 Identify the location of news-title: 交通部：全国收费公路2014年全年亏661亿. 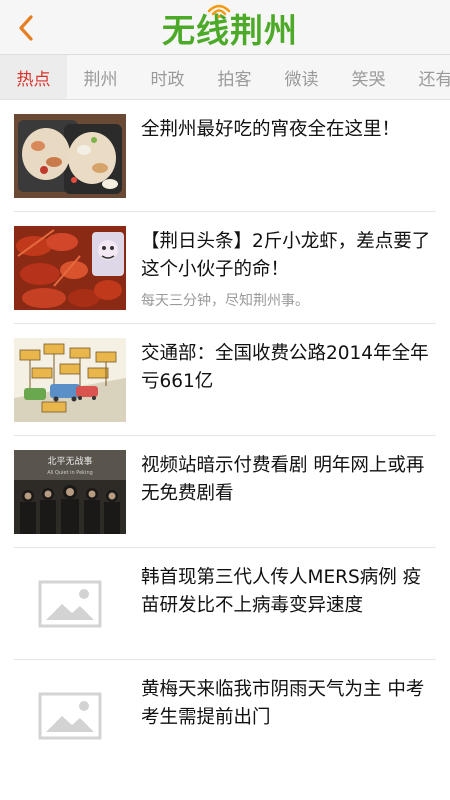
(285, 367).